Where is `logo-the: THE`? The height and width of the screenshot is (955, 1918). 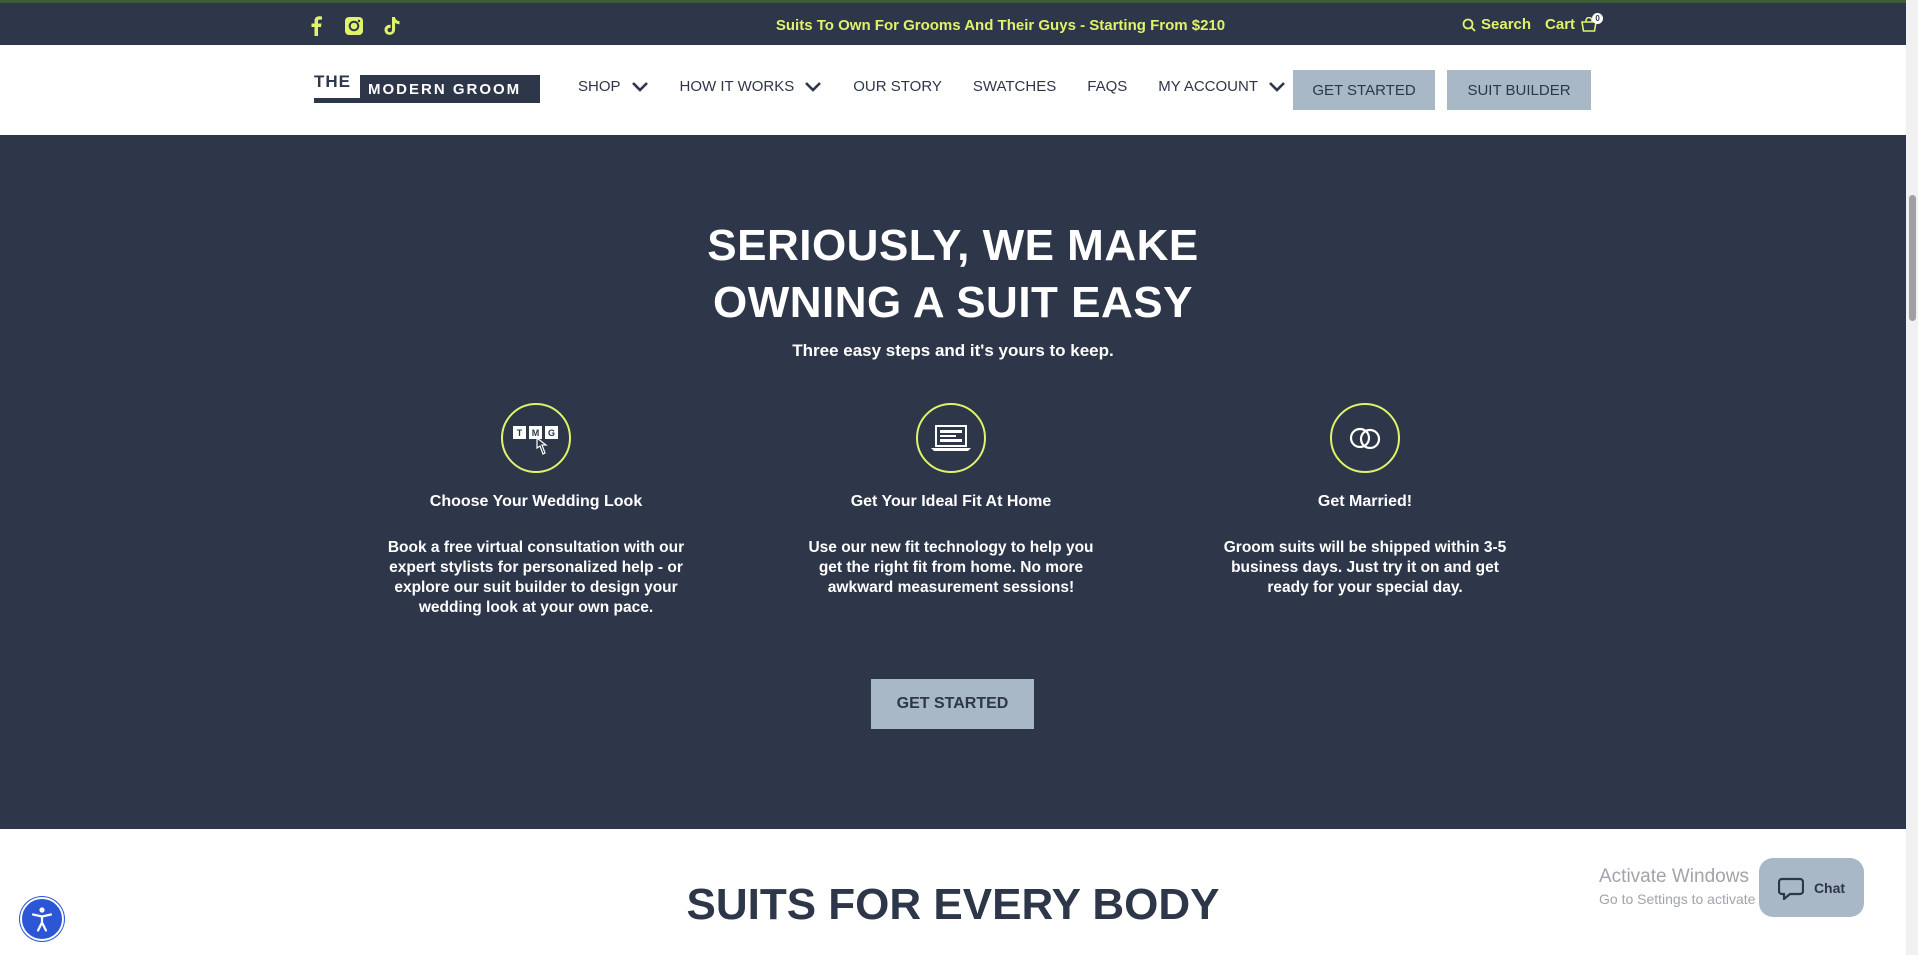 logo-the: THE is located at coordinates (337, 88).